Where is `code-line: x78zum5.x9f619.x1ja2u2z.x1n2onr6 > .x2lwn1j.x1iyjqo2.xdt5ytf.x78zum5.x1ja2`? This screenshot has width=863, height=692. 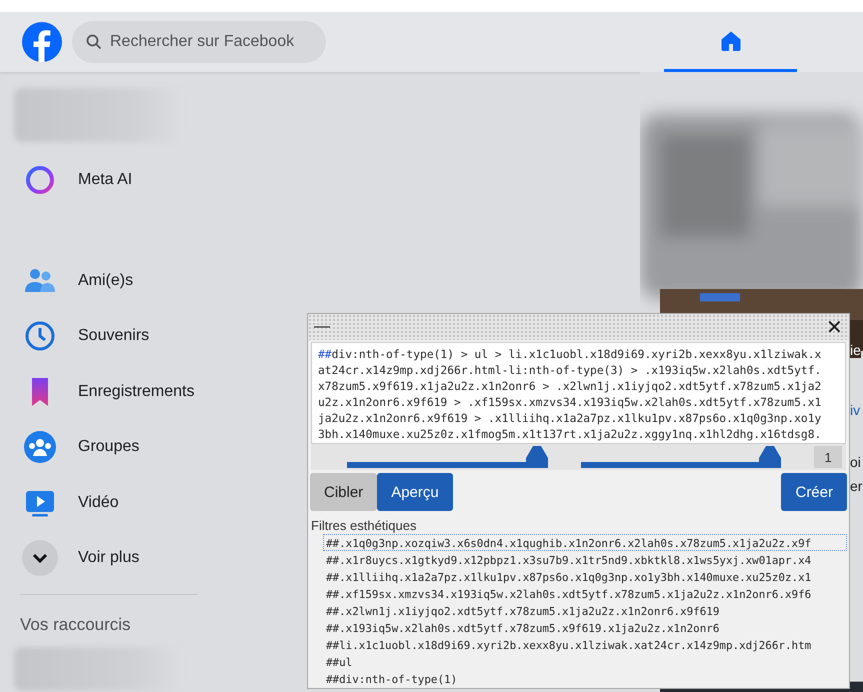 code-line: x78zum5.x9f619.x1ja2u2z.x1n2onr6 > .x2lwn1j.x1iyjqo2.xdt5ytf.x78zum5.x1ja2 is located at coordinates (570, 387).